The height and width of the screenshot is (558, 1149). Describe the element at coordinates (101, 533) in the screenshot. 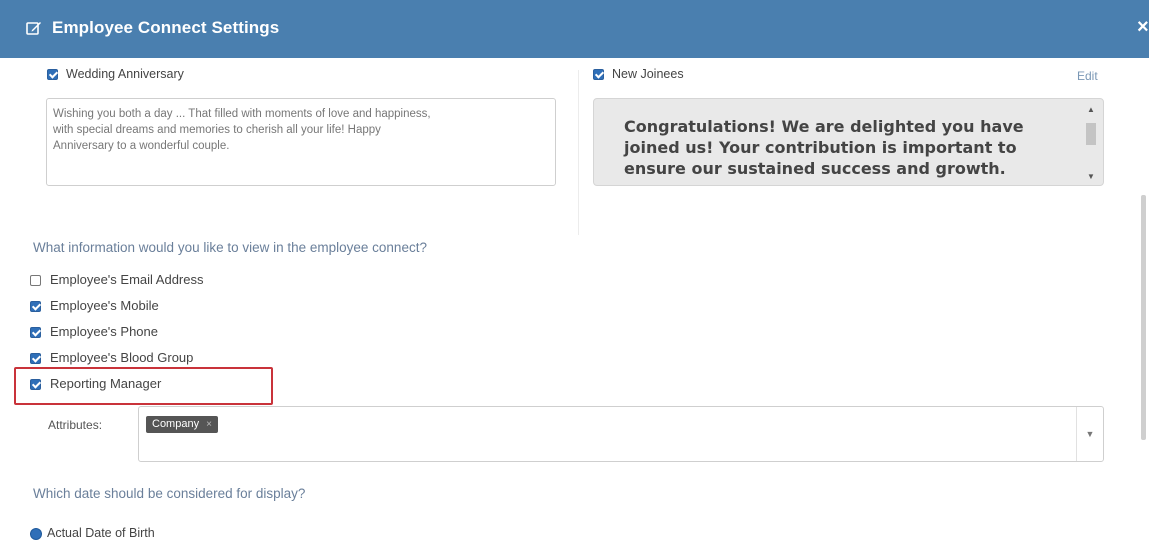

I see `actual-dob-label: Actual Date of Birth` at that location.